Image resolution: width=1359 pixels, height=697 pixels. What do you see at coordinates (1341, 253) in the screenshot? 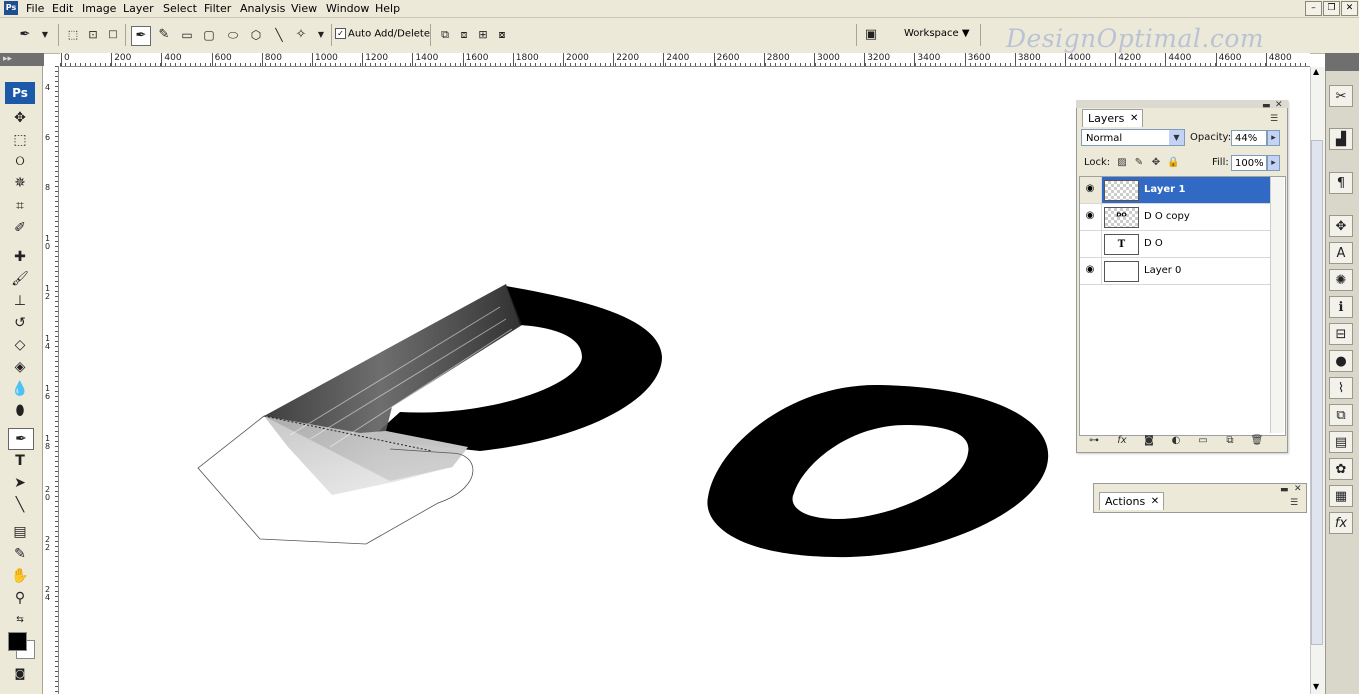
I see `character-icon: A` at bounding box center [1341, 253].